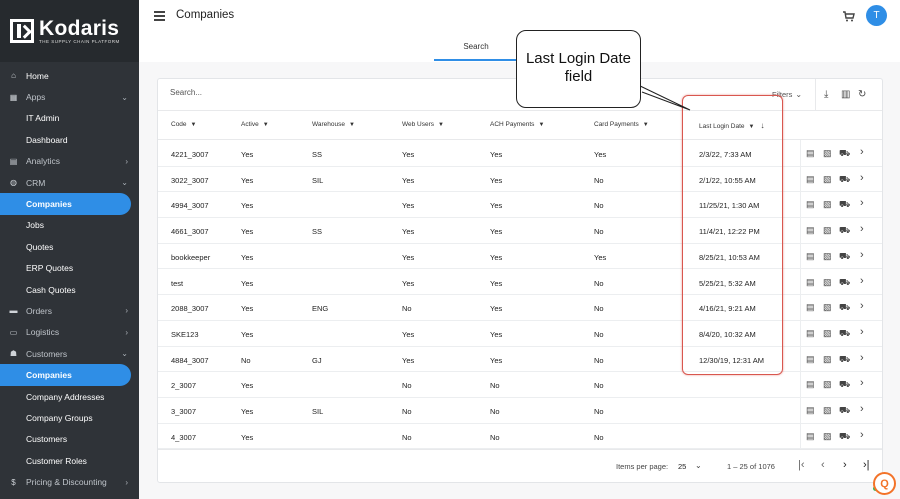 The image size is (900, 499). What do you see at coordinates (663, 97) in the screenshot?
I see `callout-pointer` at bounding box center [663, 97].